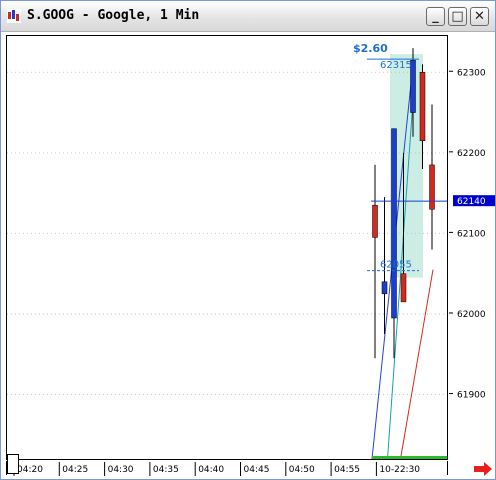 The height and width of the screenshot is (480, 496). What do you see at coordinates (257, 470) in the screenshot?
I see `time-tick-label: 04:45` at bounding box center [257, 470].